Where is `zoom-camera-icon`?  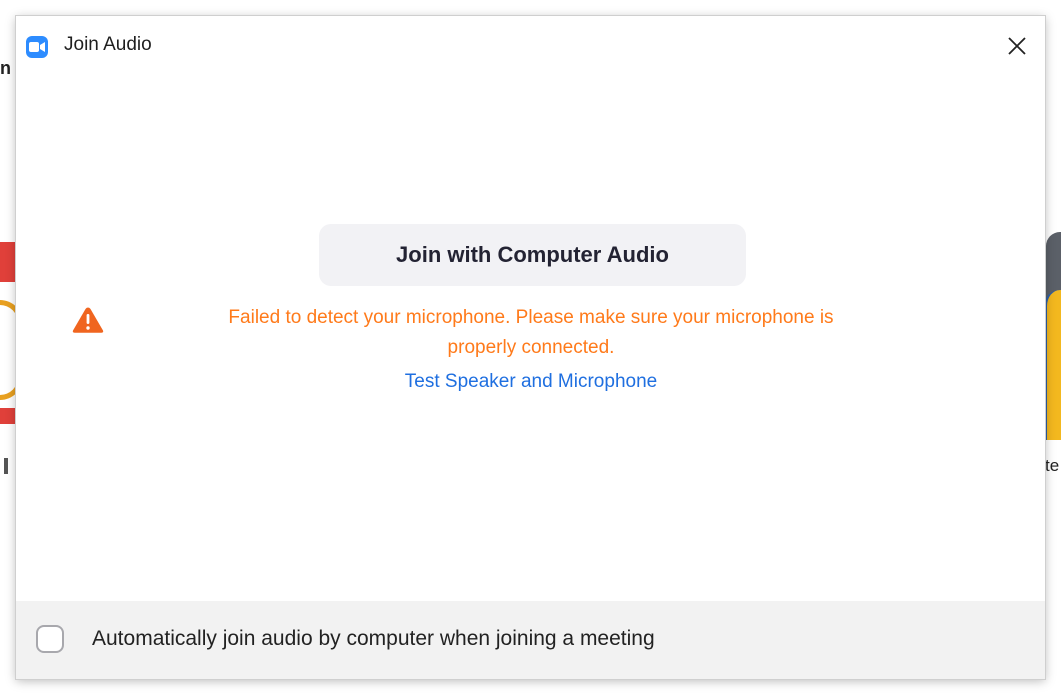
zoom-camera-icon is located at coordinates (37, 47).